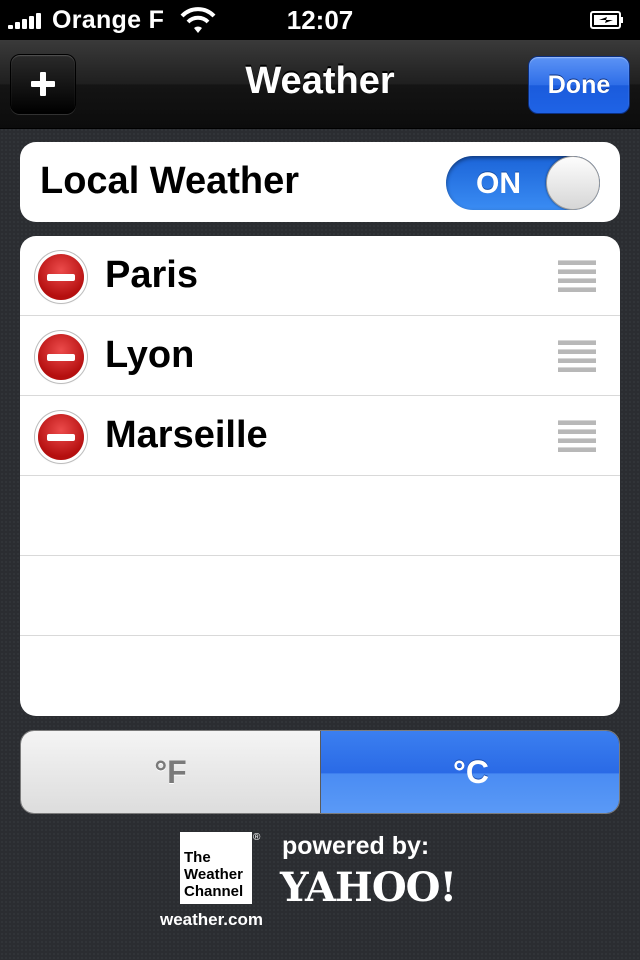 This screenshot has width=640, height=960. I want to click on celsius-segment: °C, so click(470, 772).